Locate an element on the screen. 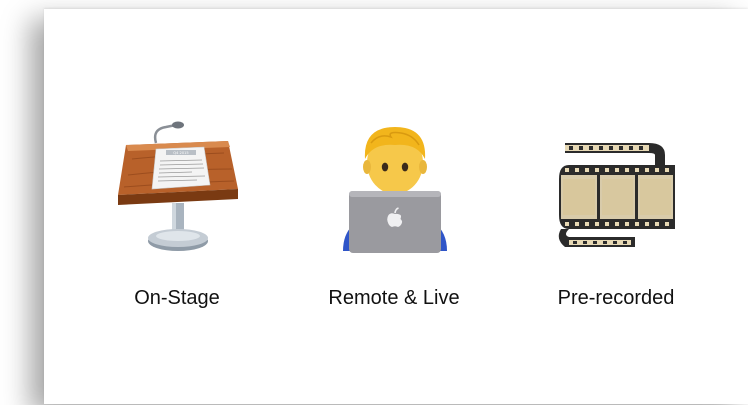 Image resolution: width=748 pixels, height=405 pixels. option-label: Remote & Live is located at coordinates (394, 298).